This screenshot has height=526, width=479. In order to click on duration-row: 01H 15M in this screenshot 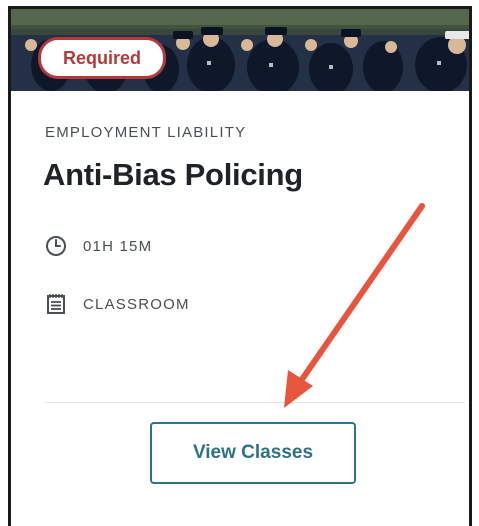, I will do `click(98, 246)`.